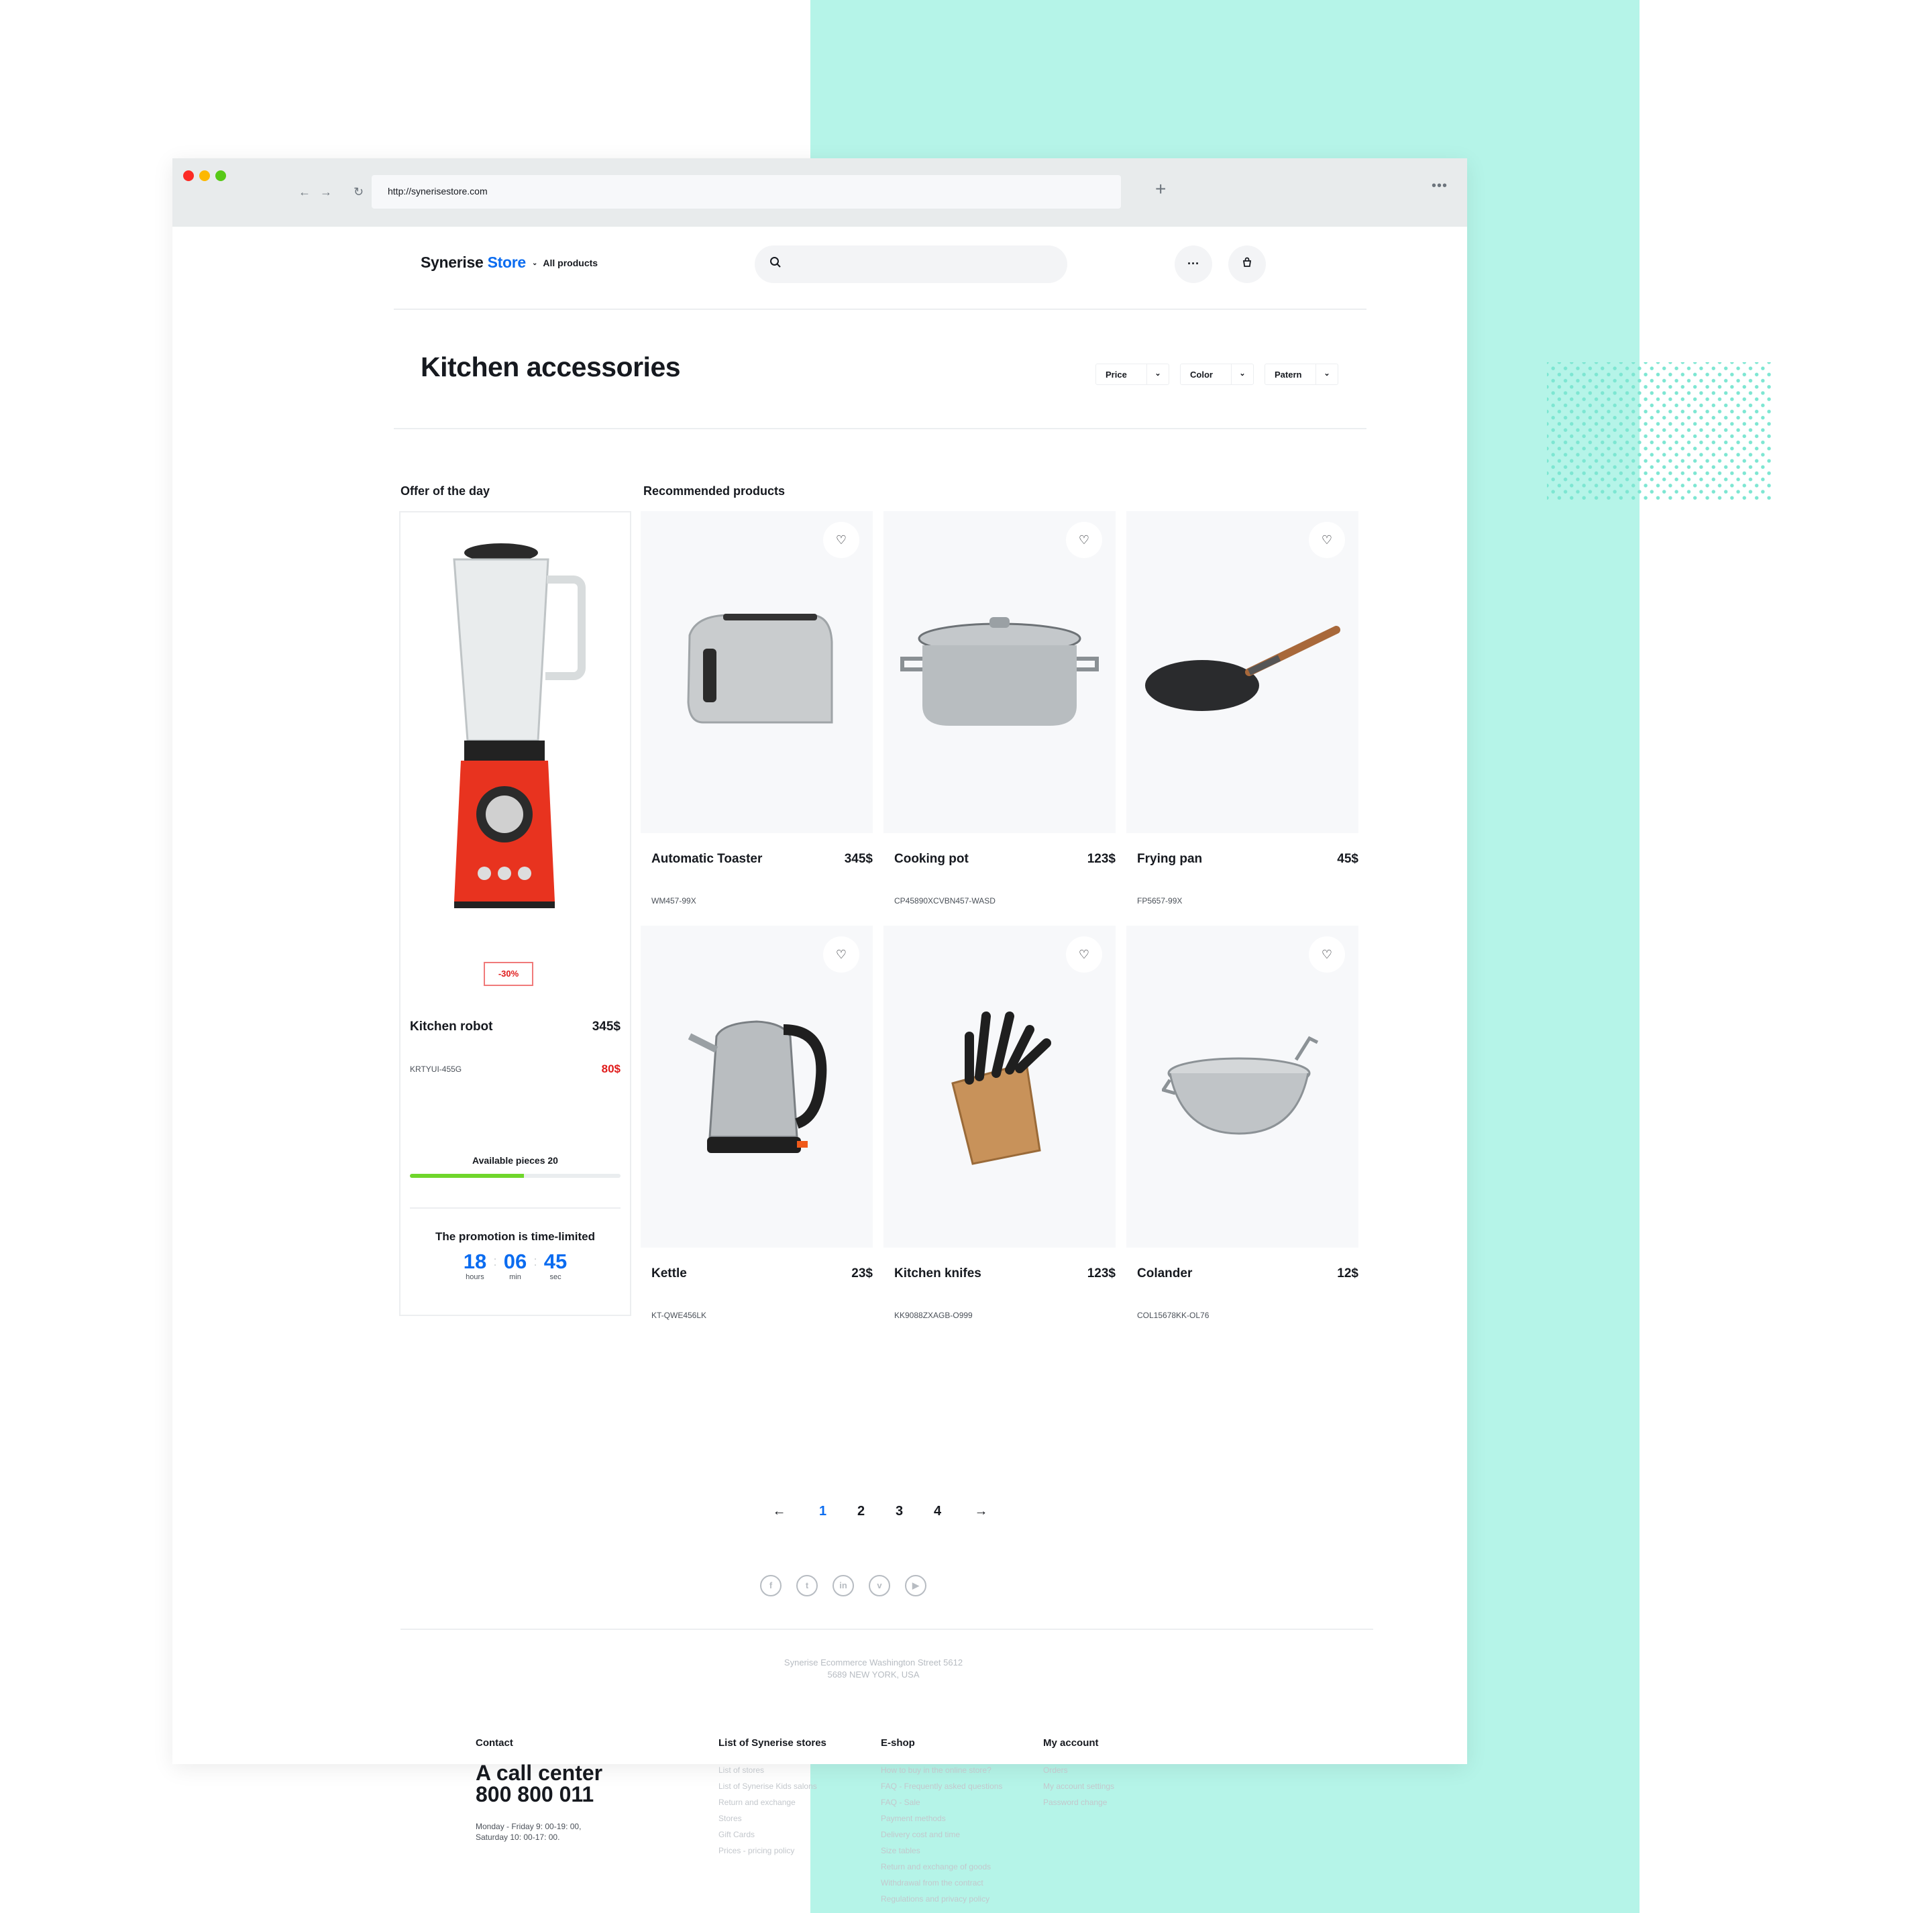 This screenshot has width=1932, height=1913. What do you see at coordinates (772, 1818) in the screenshot?
I see `footer-link: Stores` at bounding box center [772, 1818].